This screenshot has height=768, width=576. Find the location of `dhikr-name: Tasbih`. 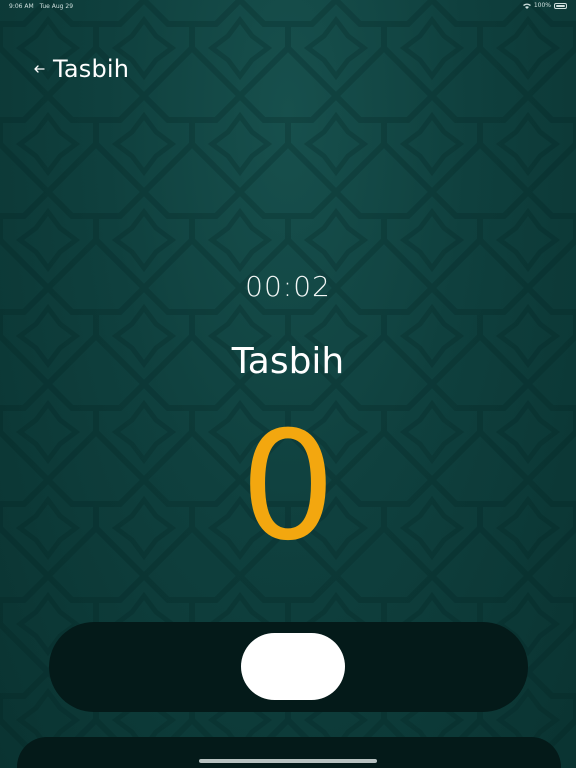

dhikr-name: Tasbih is located at coordinates (288, 361).